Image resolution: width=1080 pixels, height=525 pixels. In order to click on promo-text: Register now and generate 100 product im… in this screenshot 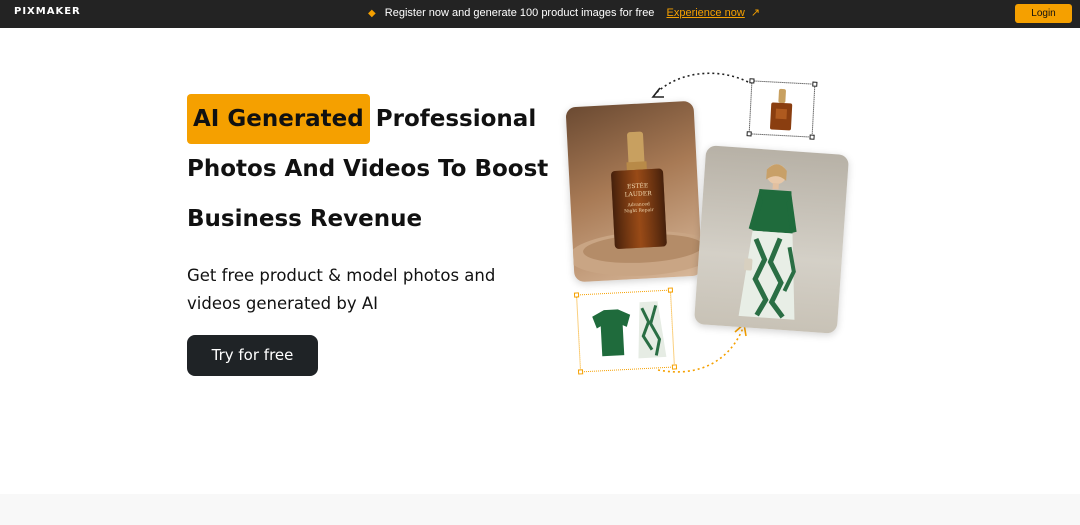, I will do `click(519, 13)`.